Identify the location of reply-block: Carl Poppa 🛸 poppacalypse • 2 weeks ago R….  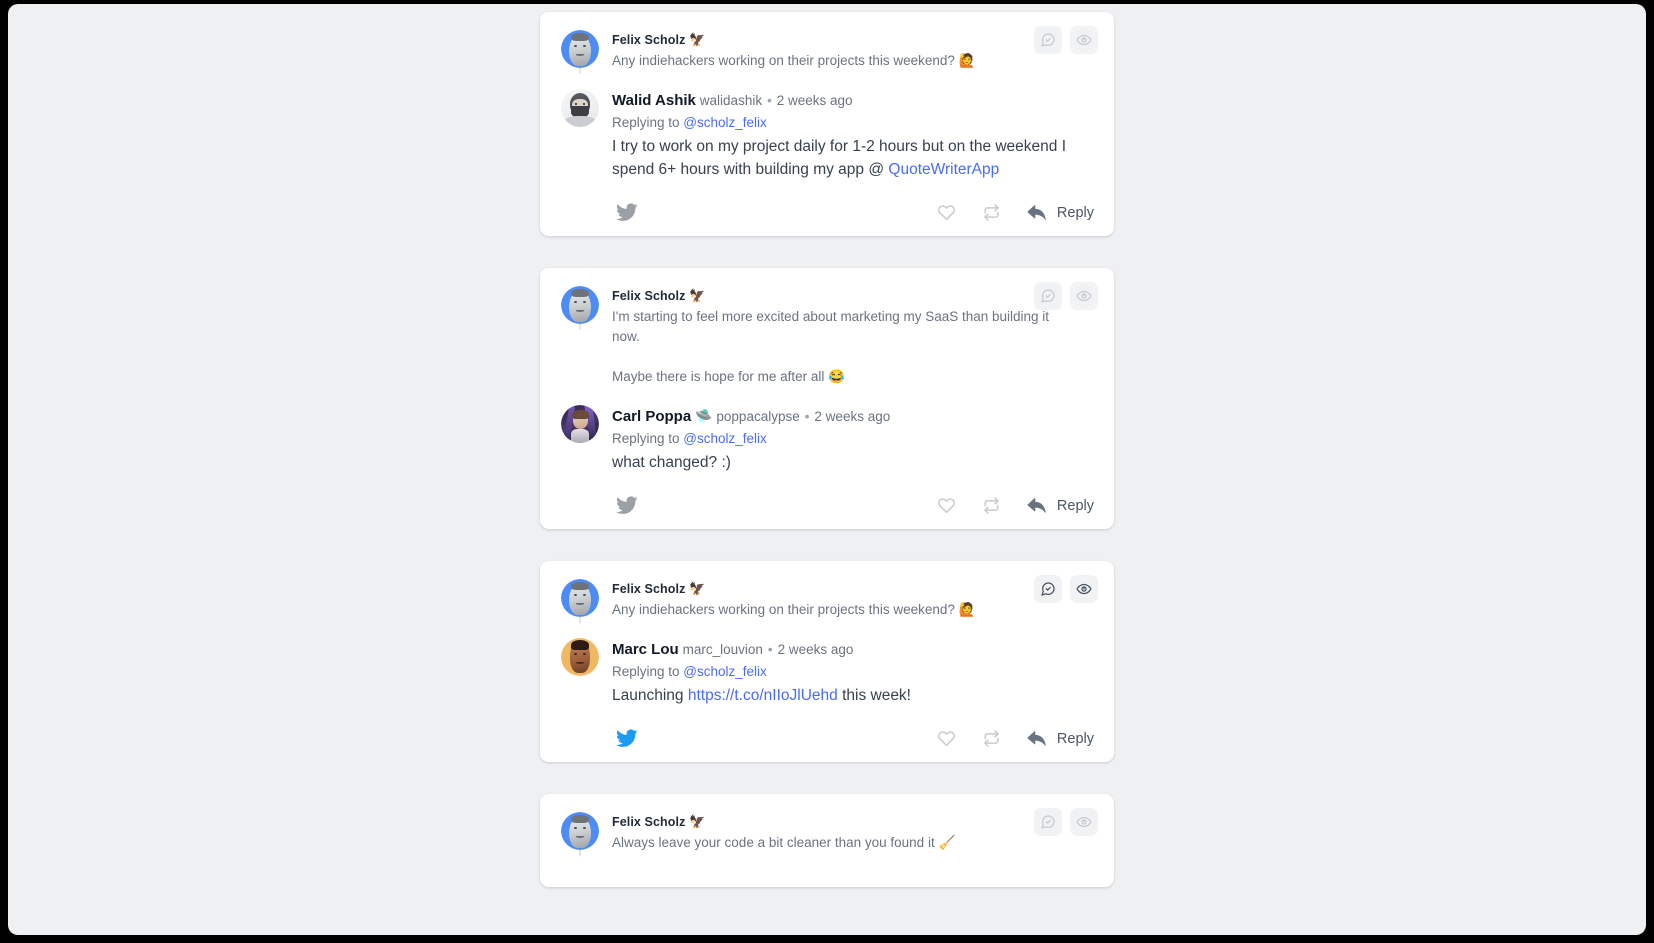
(827, 439).